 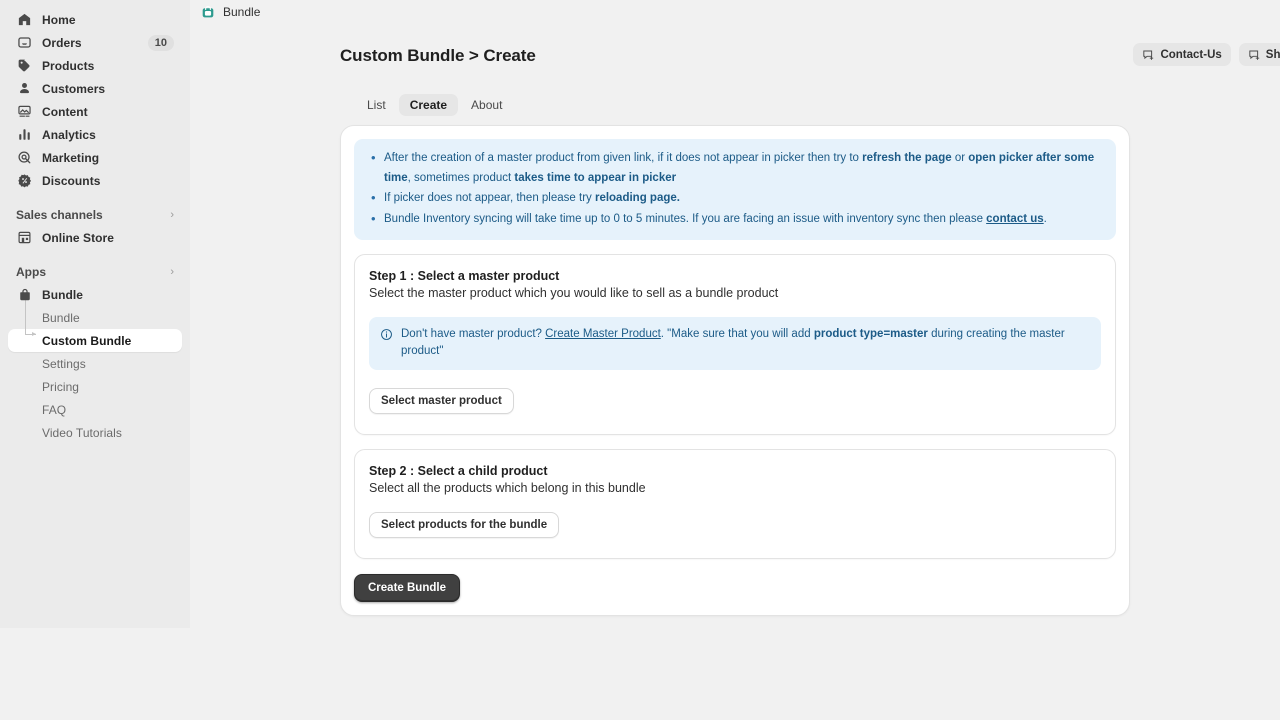 What do you see at coordinates (464, 276) in the screenshot?
I see `step-1-title: Step 1 : Select a master product` at bounding box center [464, 276].